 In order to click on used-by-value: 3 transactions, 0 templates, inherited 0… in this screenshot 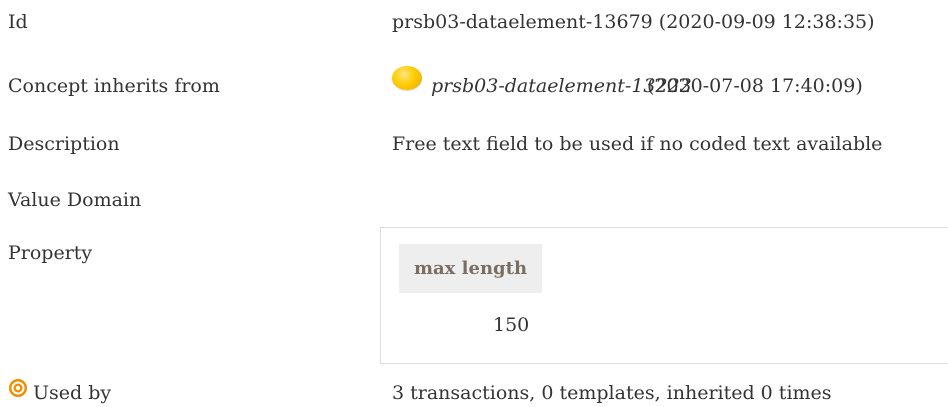, I will do `click(612, 393)`.